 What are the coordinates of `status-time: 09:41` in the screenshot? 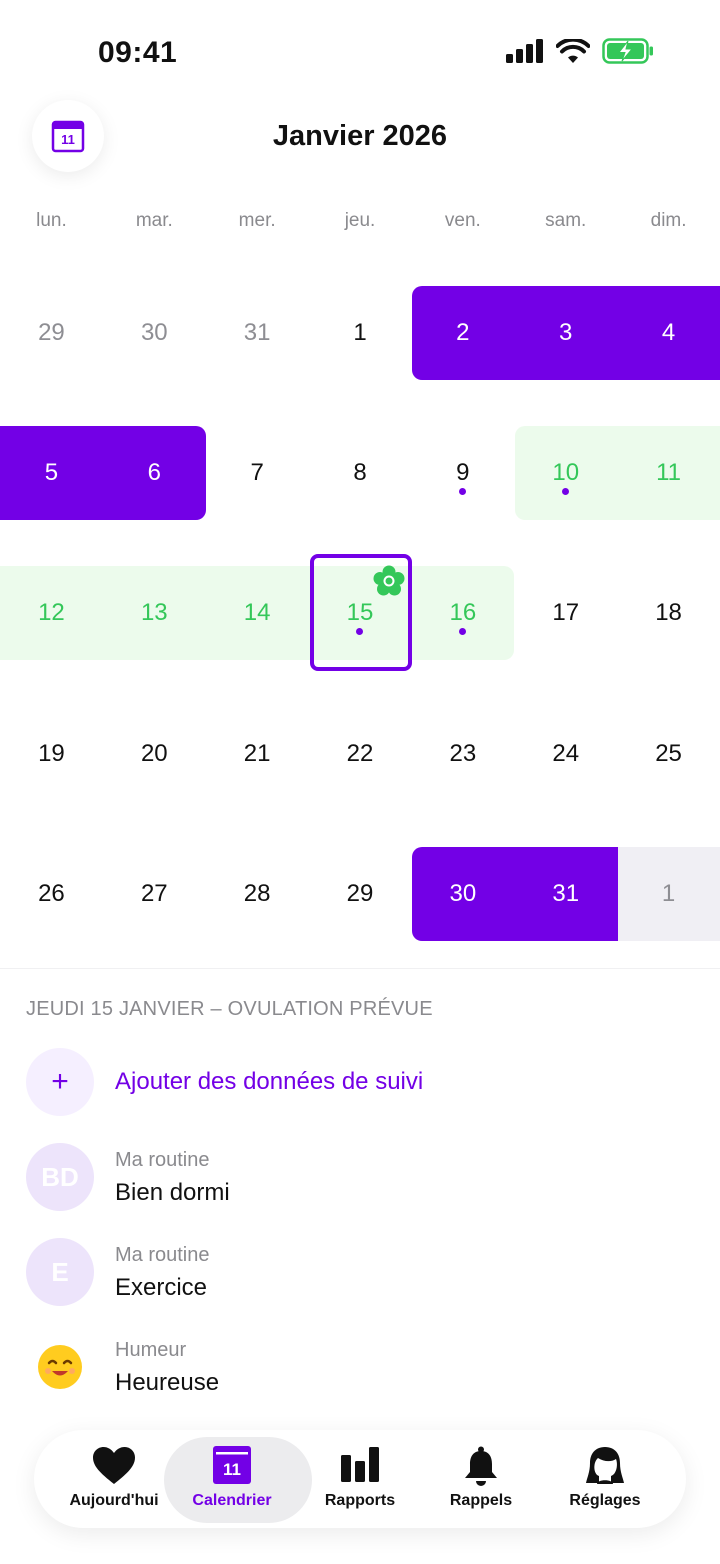 It's located at (138, 52).